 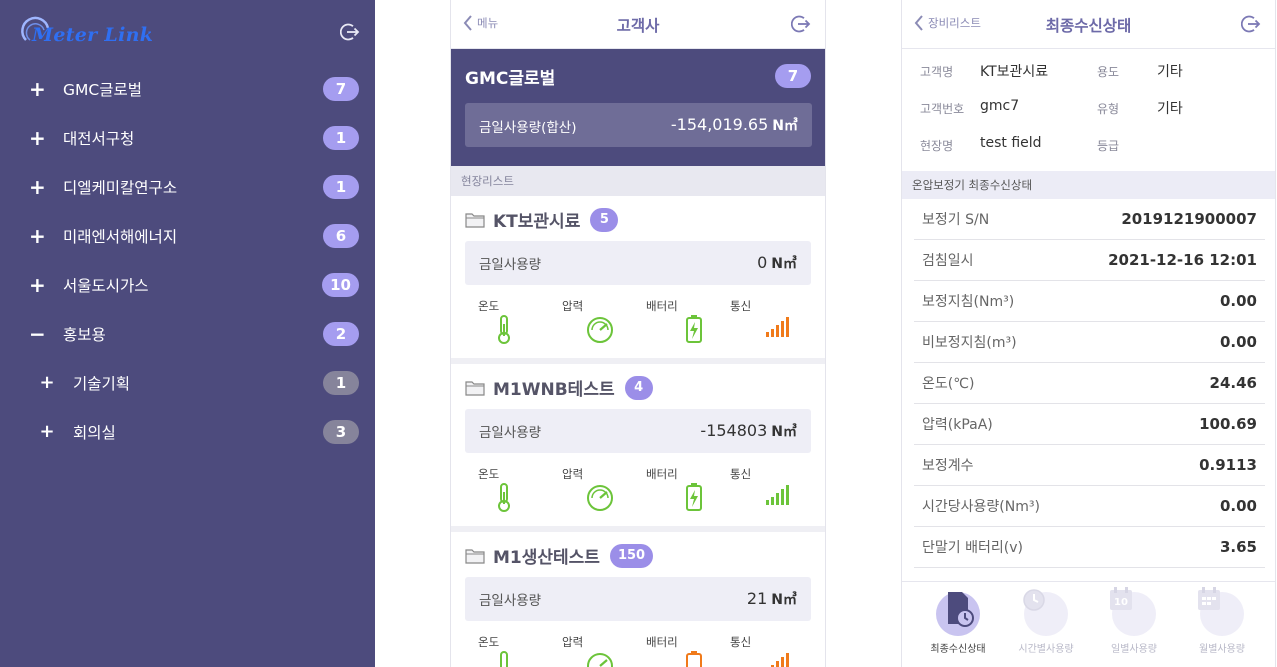 What do you see at coordinates (1108, 72) in the screenshot?
I see `info-label: 용도` at bounding box center [1108, 72].